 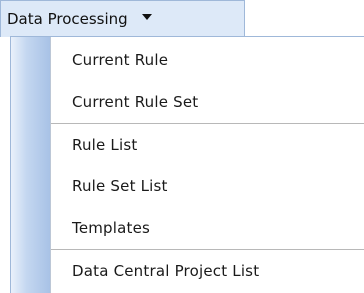 I want to click on menu-item-rule-set-list: Rule Set List, so click(x=207, y=186).